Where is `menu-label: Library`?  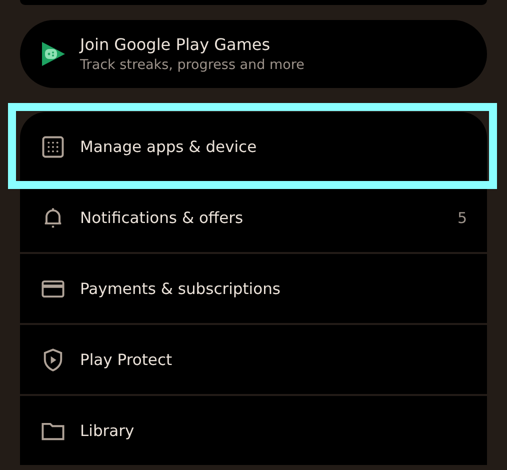
menu-label: Library is located at coordinates (108, 431).